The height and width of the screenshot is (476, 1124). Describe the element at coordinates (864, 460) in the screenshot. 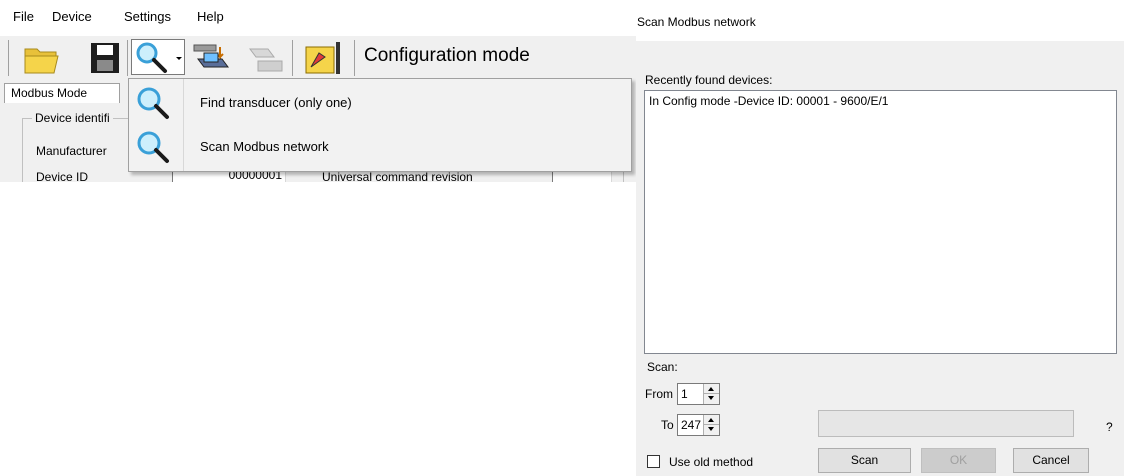

I see `scan-button: Scan` at that location.